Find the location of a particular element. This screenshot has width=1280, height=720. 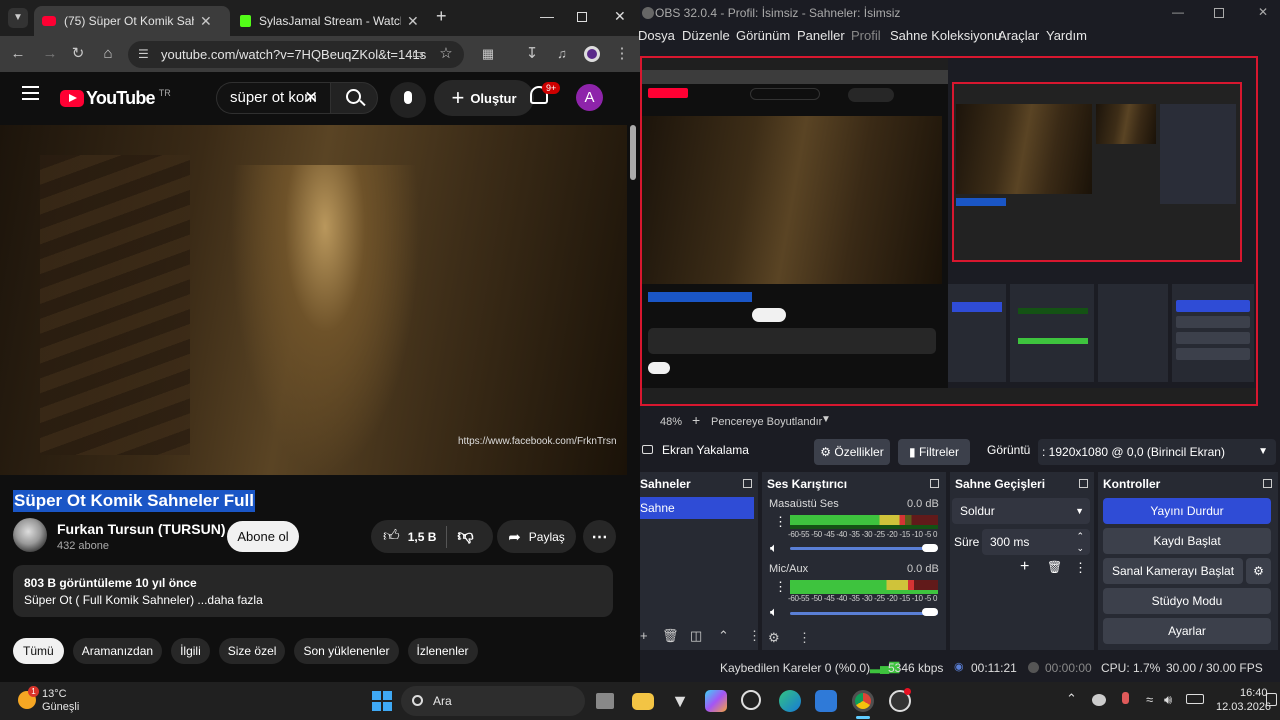

channel-name: Furkan Tursun (TURSUN) is located at coordinates (141, 529).